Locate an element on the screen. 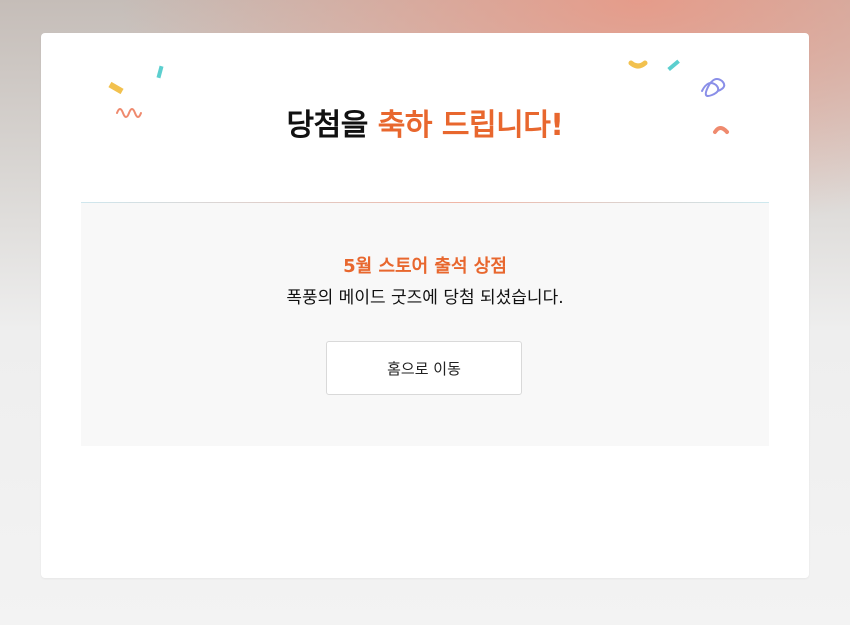  prize-message: 폭풍의 메이드 굿즈에 당첨 되셨습니다. is located at coordinates (425, 298).